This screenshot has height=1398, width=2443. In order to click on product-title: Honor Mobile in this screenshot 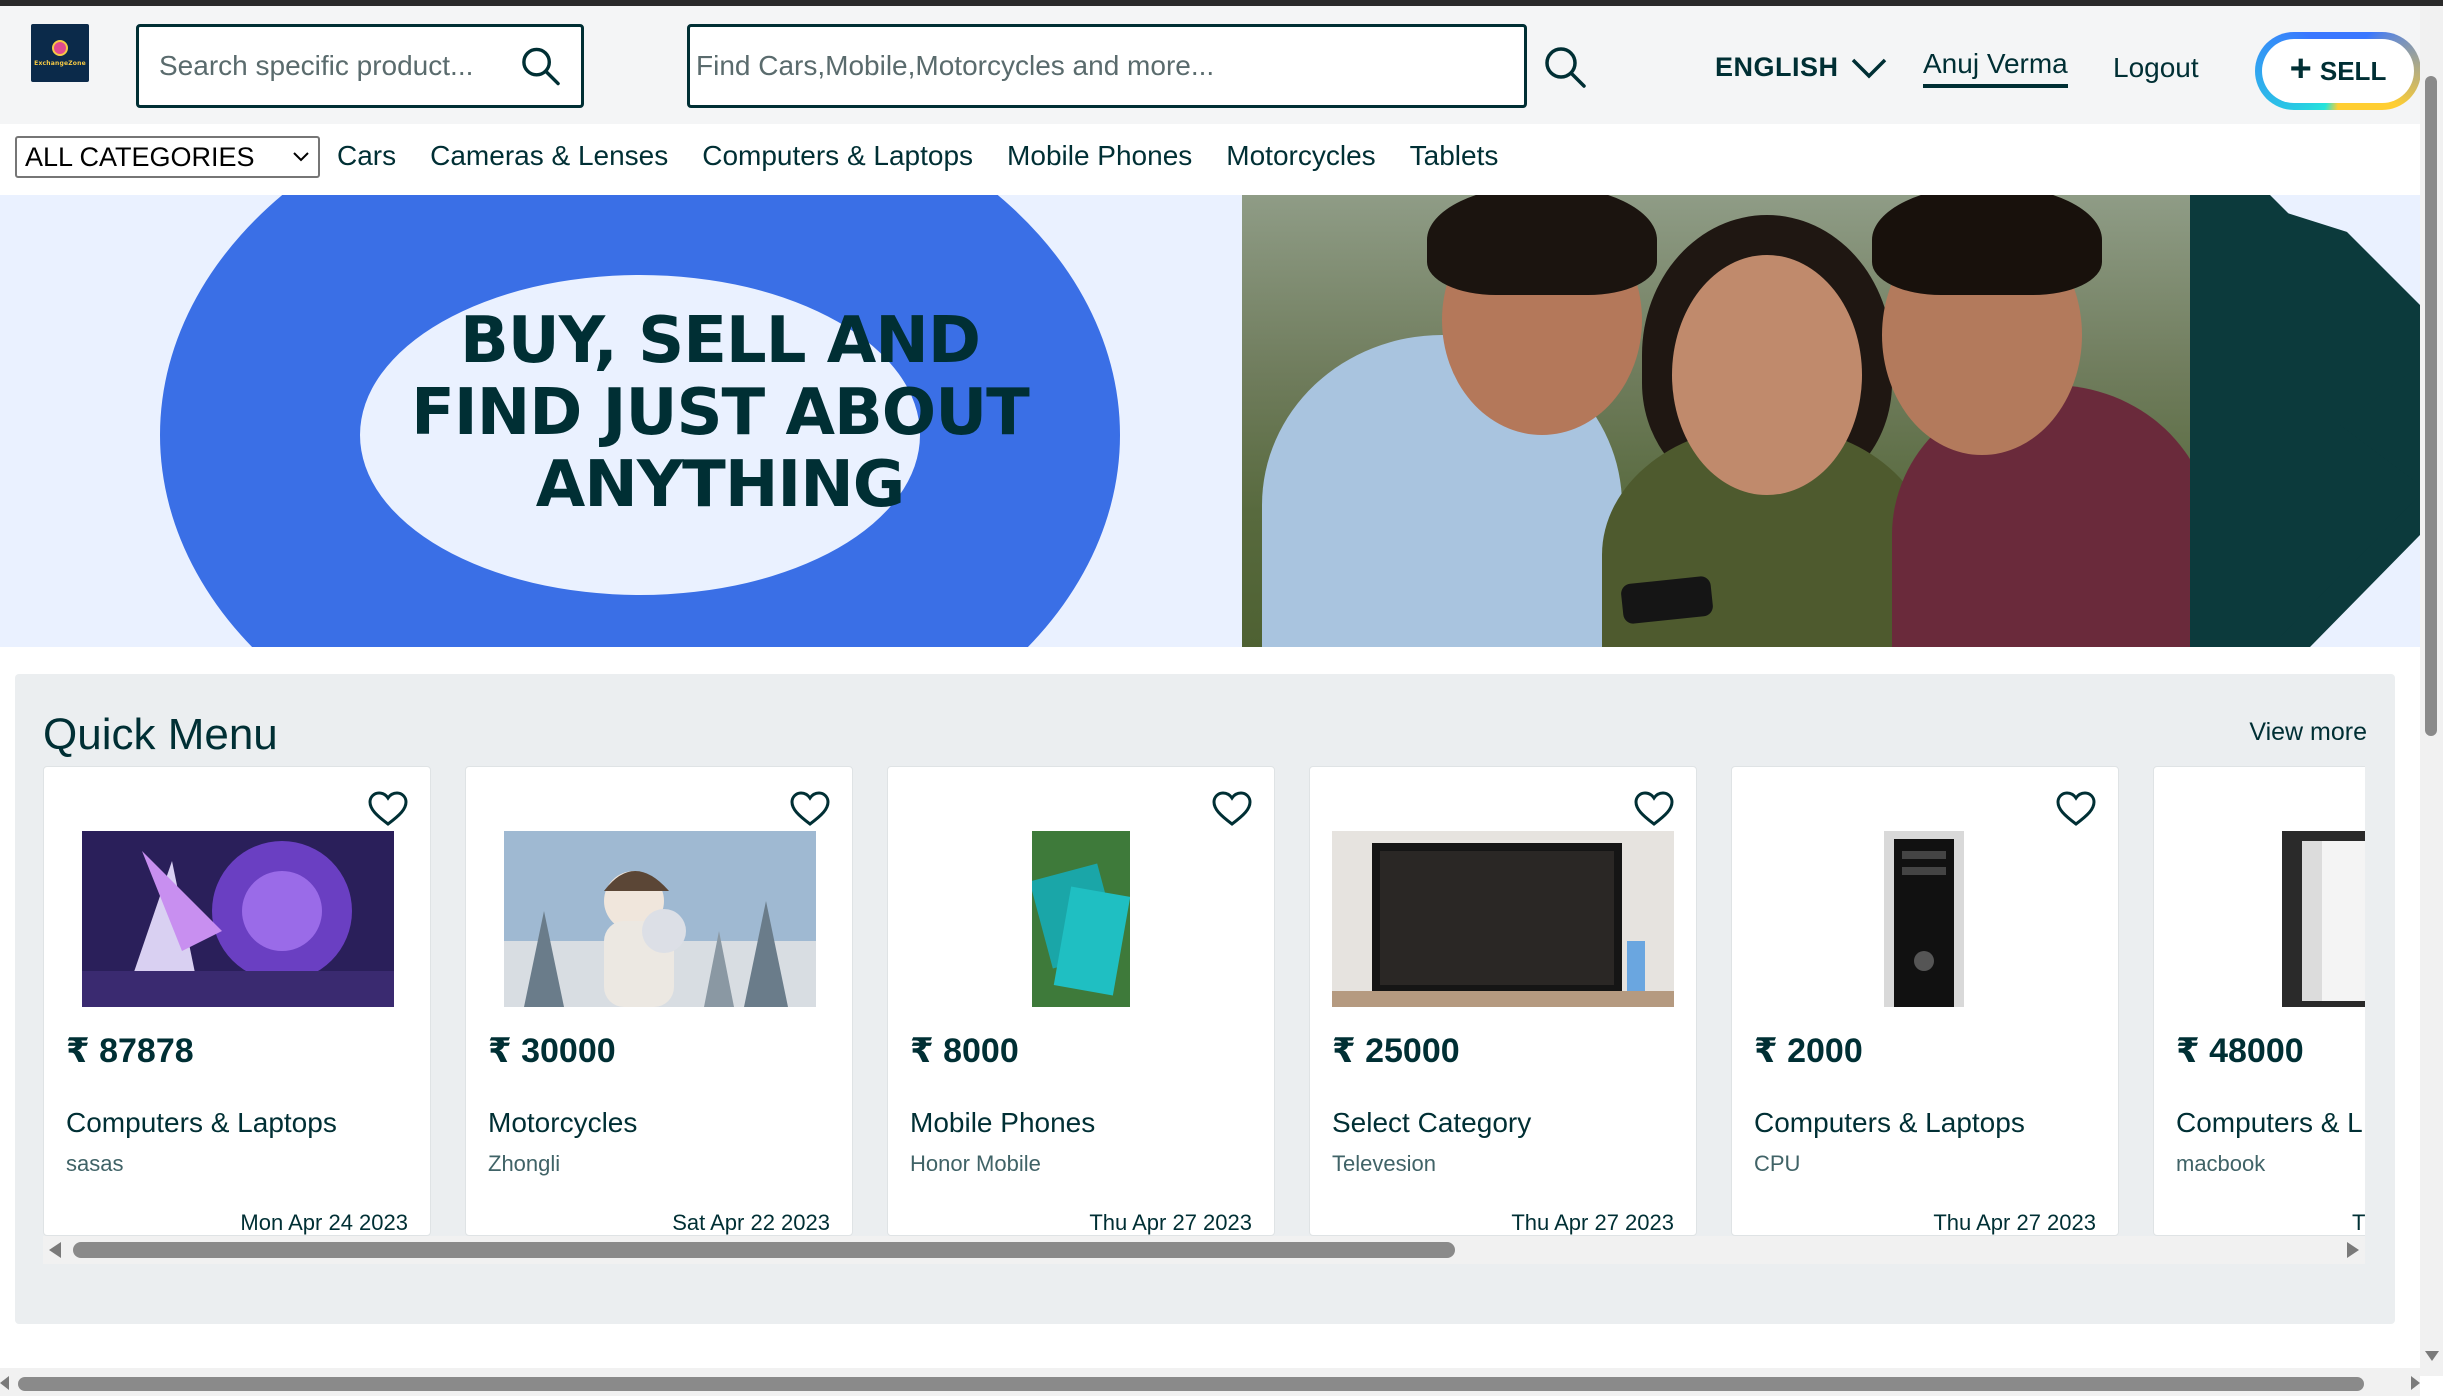, I will do `click(975, 1163)`.